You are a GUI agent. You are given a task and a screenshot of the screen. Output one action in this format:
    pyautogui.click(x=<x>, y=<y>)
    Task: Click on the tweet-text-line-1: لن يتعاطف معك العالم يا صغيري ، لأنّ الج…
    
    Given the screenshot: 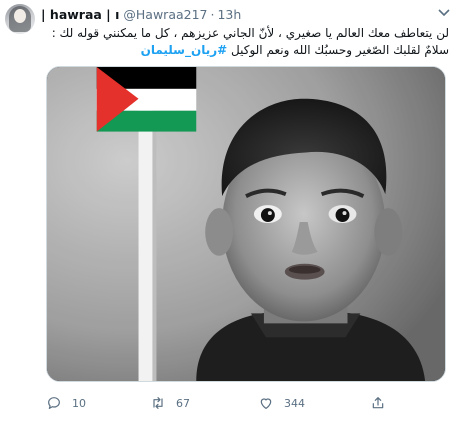 What is the action you would take?
    pyautogui.click(x=250, y=33)
    